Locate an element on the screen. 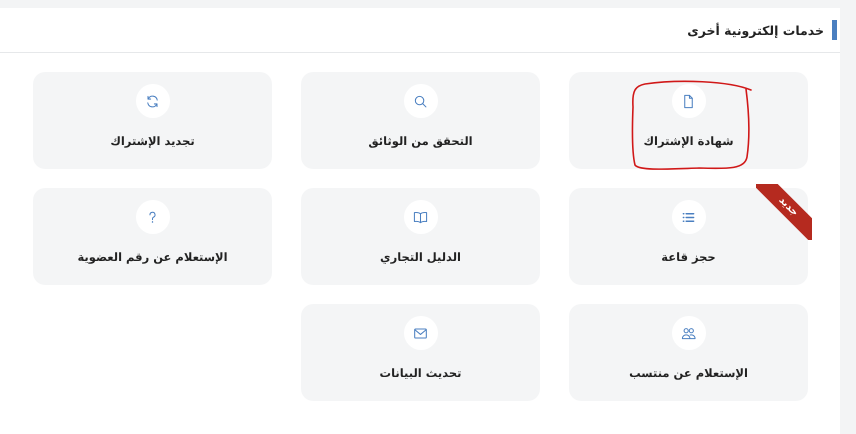 The width and height of the screenshot is (856, 434). book-icon is located at coordinates (420, 217).